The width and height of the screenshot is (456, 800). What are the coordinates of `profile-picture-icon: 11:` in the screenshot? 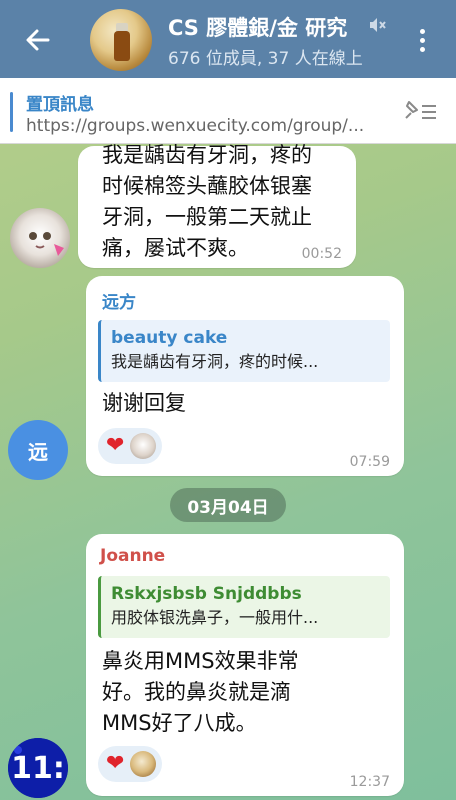 It's located at (38, 768).